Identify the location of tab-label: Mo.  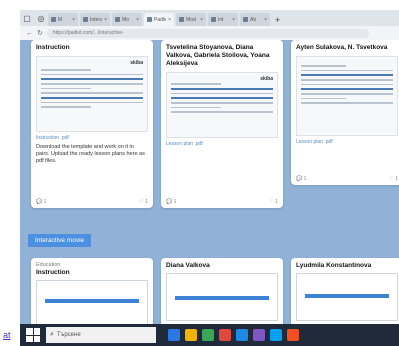
(125, 19).